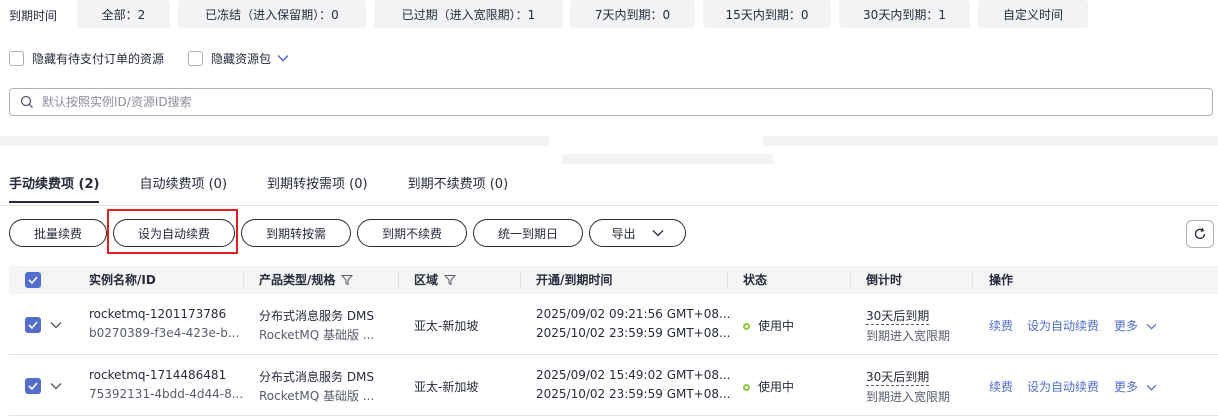  I want to click on hide-unpaid-label: 隐藏有待支付订单的资源, so click(98, 58).